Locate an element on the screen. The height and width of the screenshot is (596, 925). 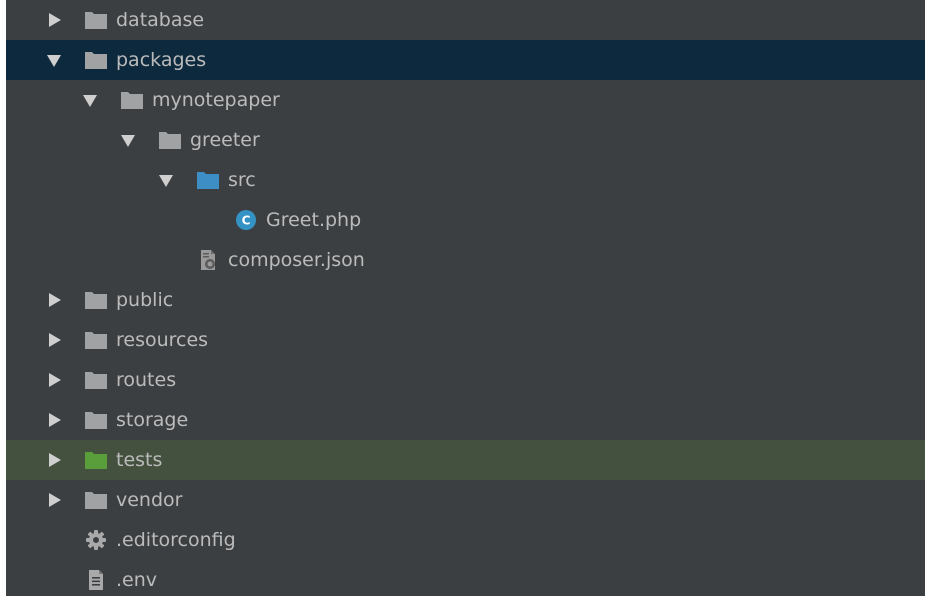
tree-item-label: .editorconfig is located at coordinates (176, 540).